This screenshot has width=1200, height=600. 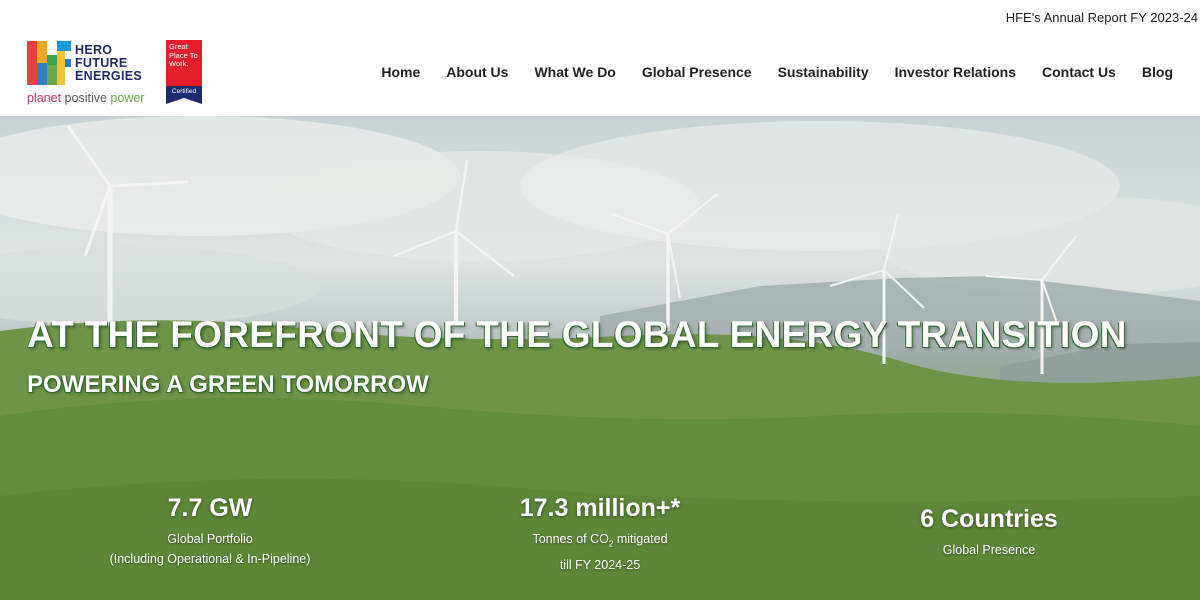 I want to click on stat-value: 7.7 GW, so click(x=210, y=508).